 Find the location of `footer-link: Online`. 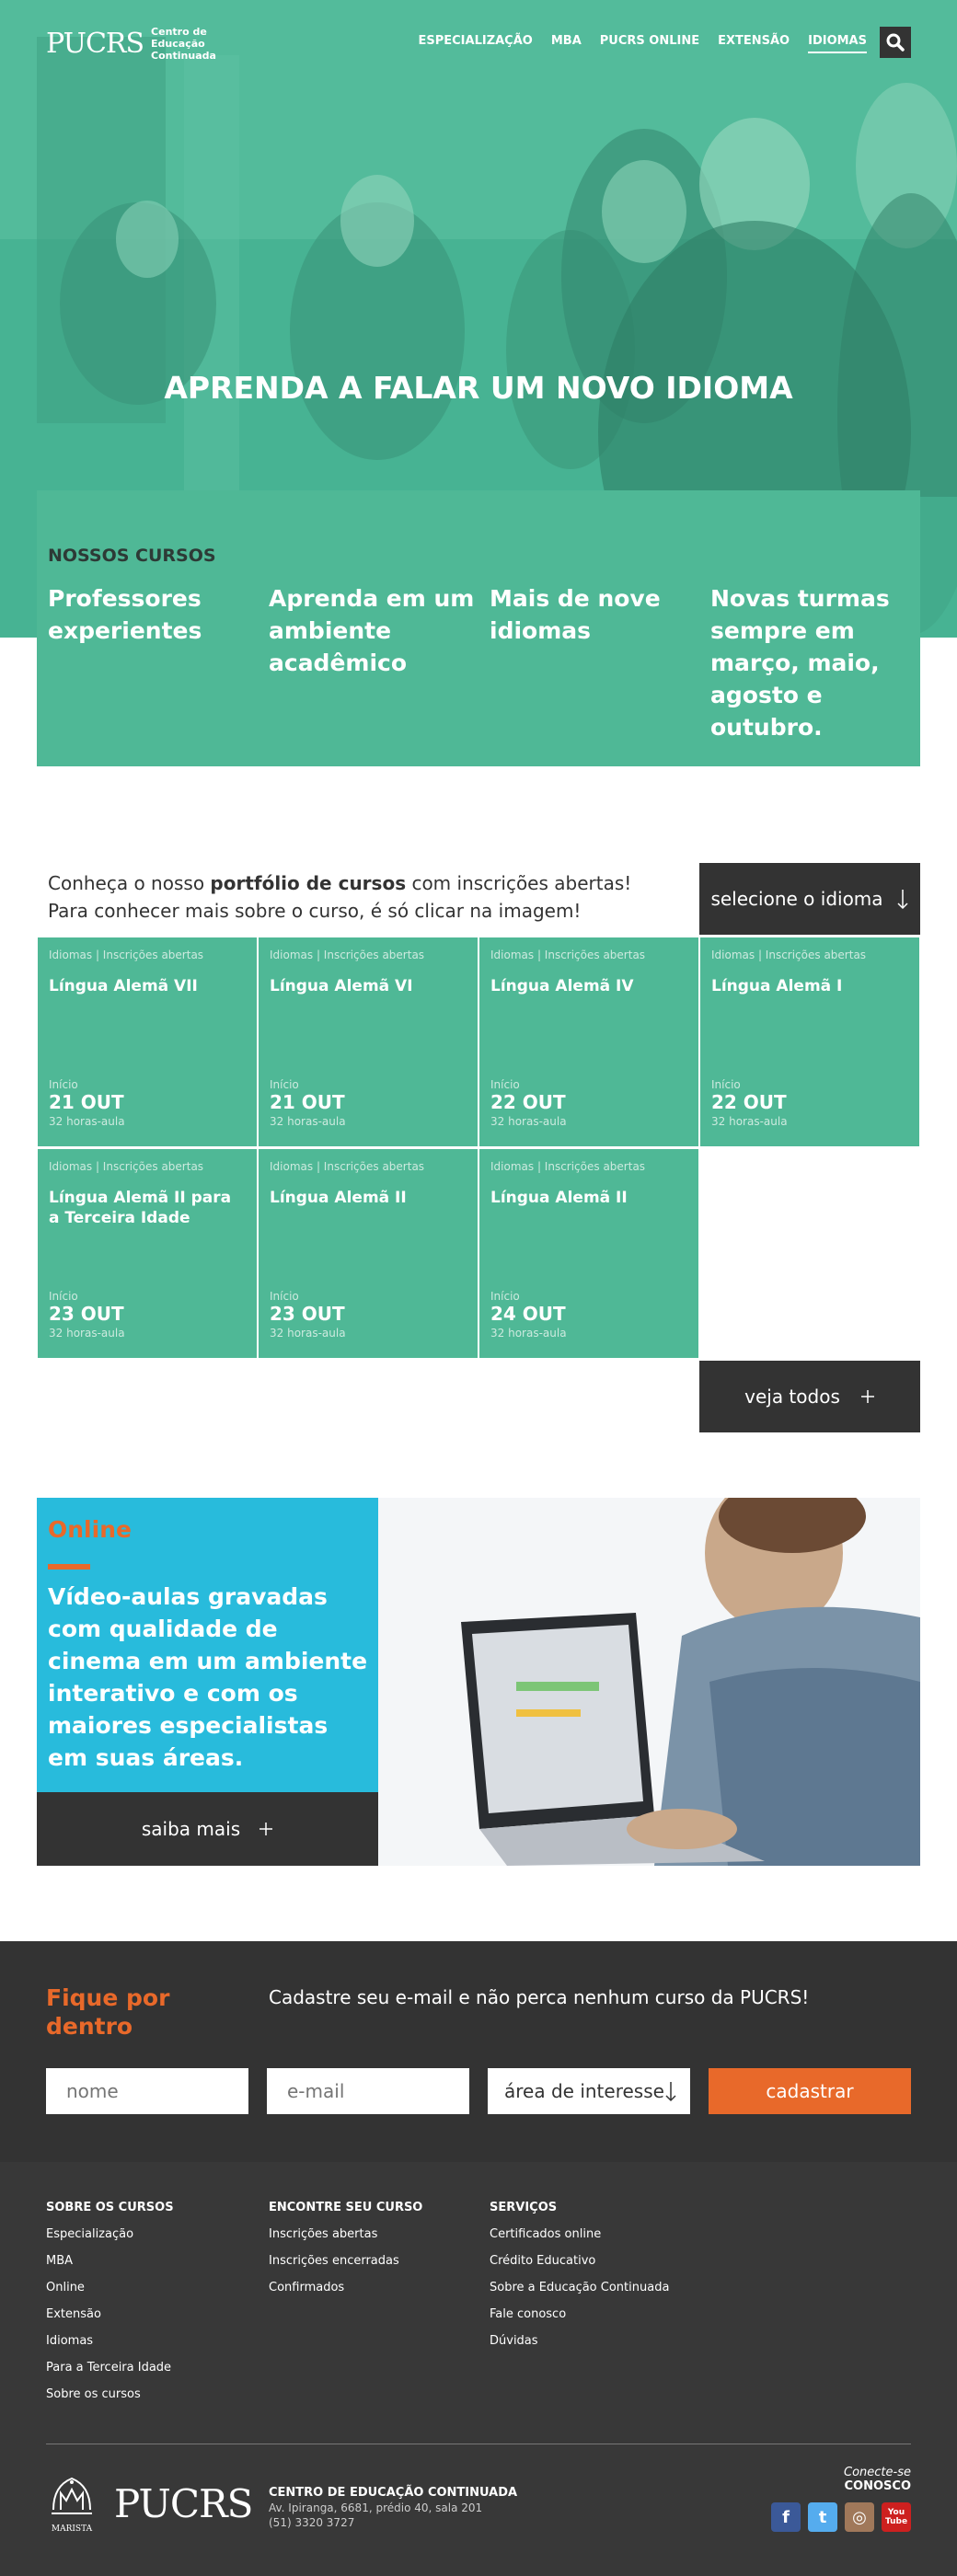

footer-link: Online is located at coordinates (110, 2287).